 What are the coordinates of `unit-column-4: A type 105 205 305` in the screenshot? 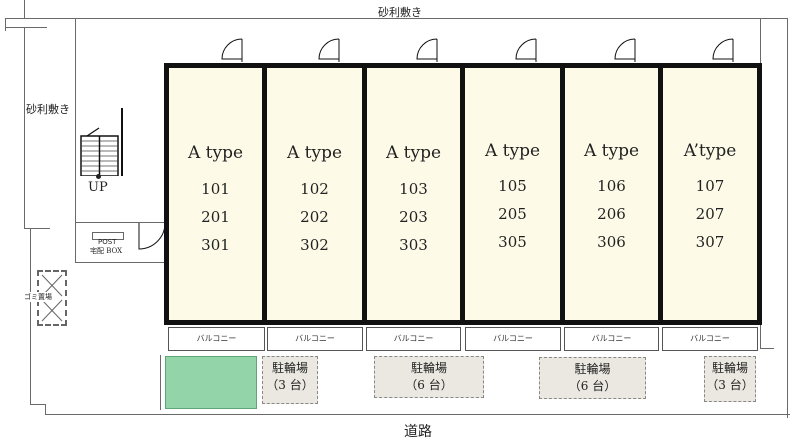 It's located at (512, 194).